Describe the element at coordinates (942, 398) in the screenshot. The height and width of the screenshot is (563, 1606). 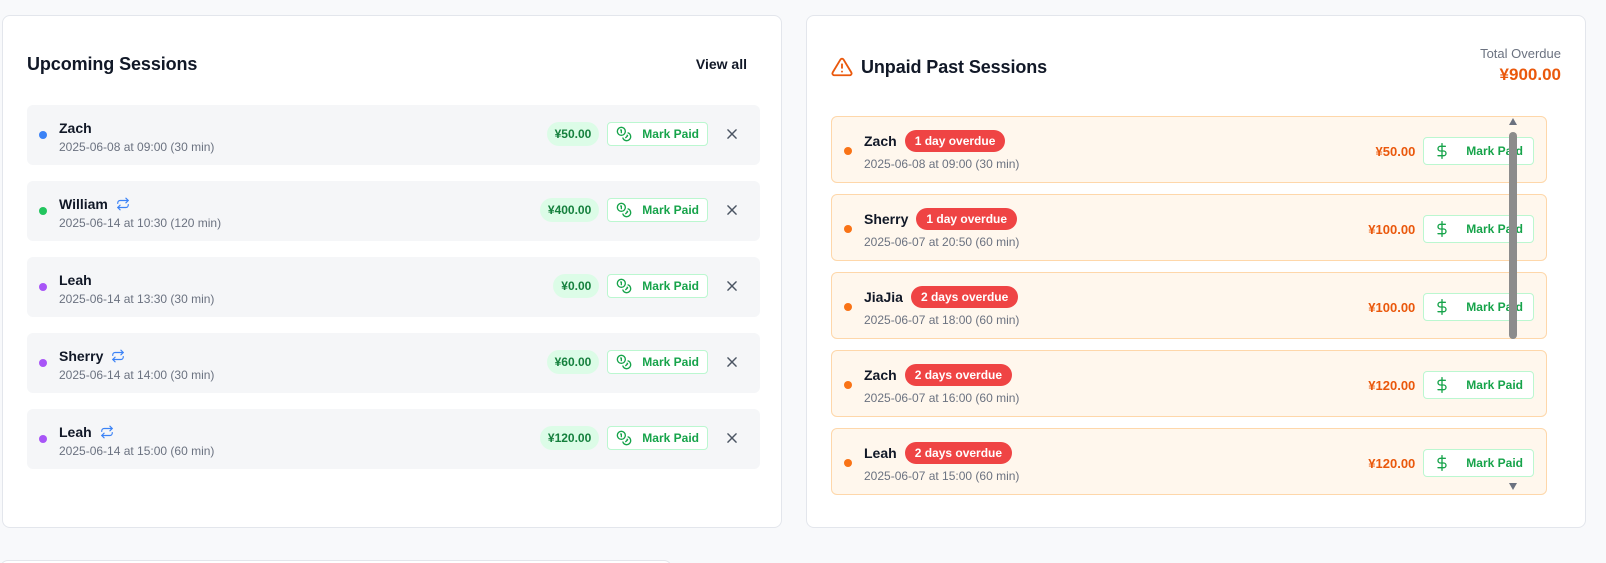
I see `session-datetime: 2025-06-07 at 16:00 (60 min)` at that location.